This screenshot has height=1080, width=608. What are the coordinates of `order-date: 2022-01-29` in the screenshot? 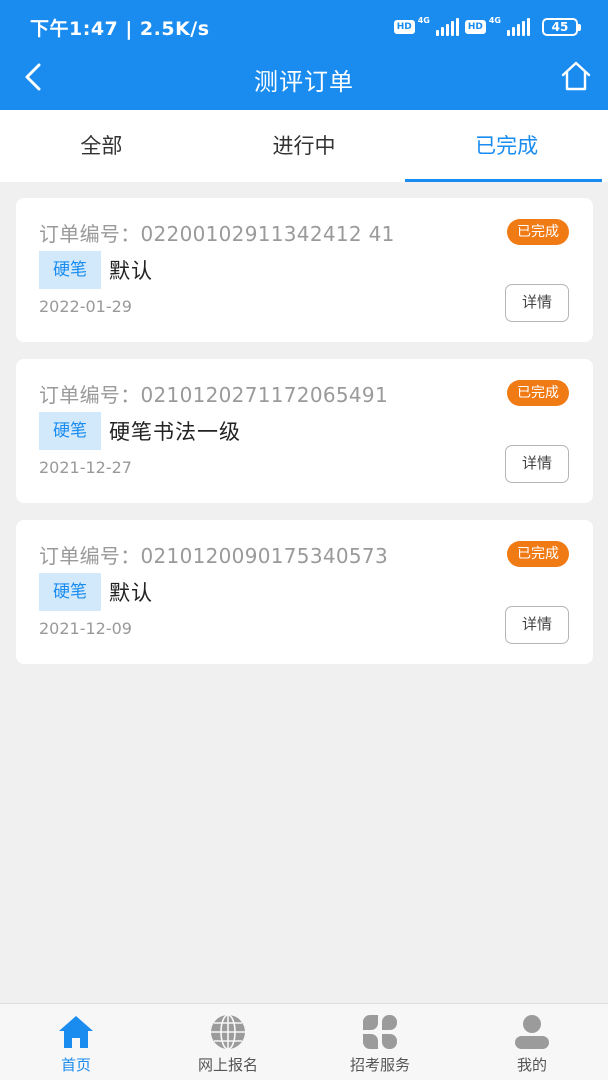 It's located at (85, 306).